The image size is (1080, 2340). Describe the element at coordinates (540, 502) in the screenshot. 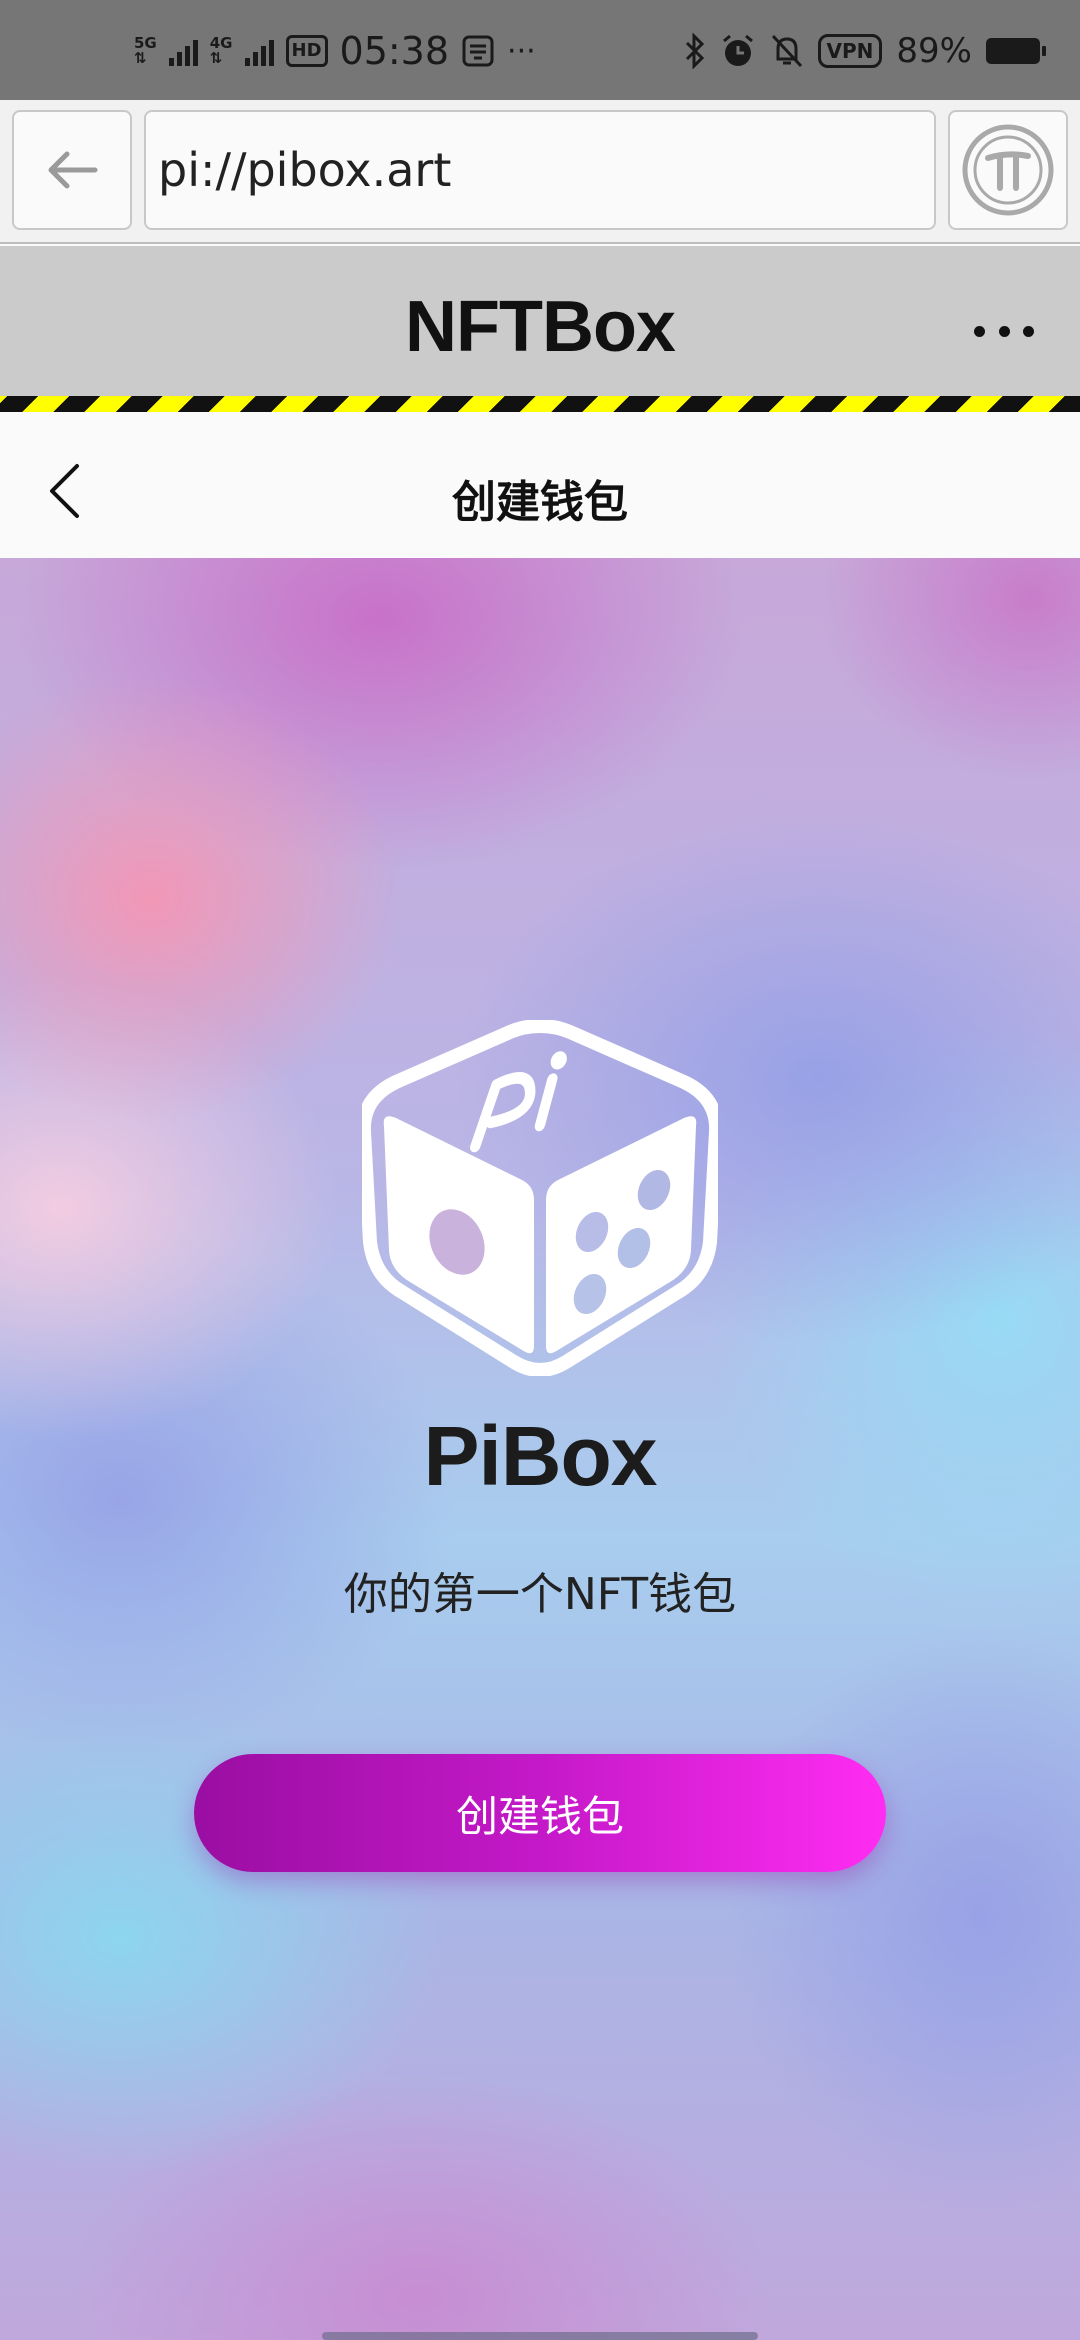

I see `page-title: 创建钱包` at that location.